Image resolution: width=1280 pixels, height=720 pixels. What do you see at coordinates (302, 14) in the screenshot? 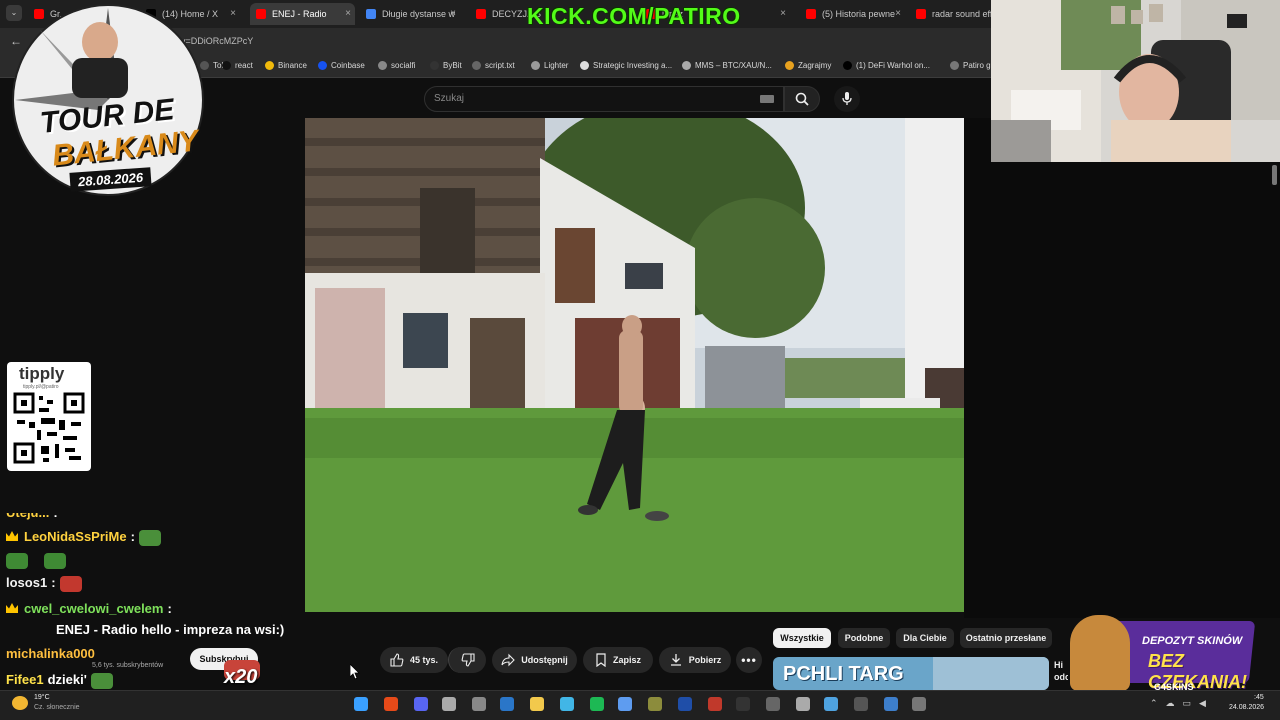
I see `tab-2: ENEJ - Radio ×` at bounding box center [302, 14].